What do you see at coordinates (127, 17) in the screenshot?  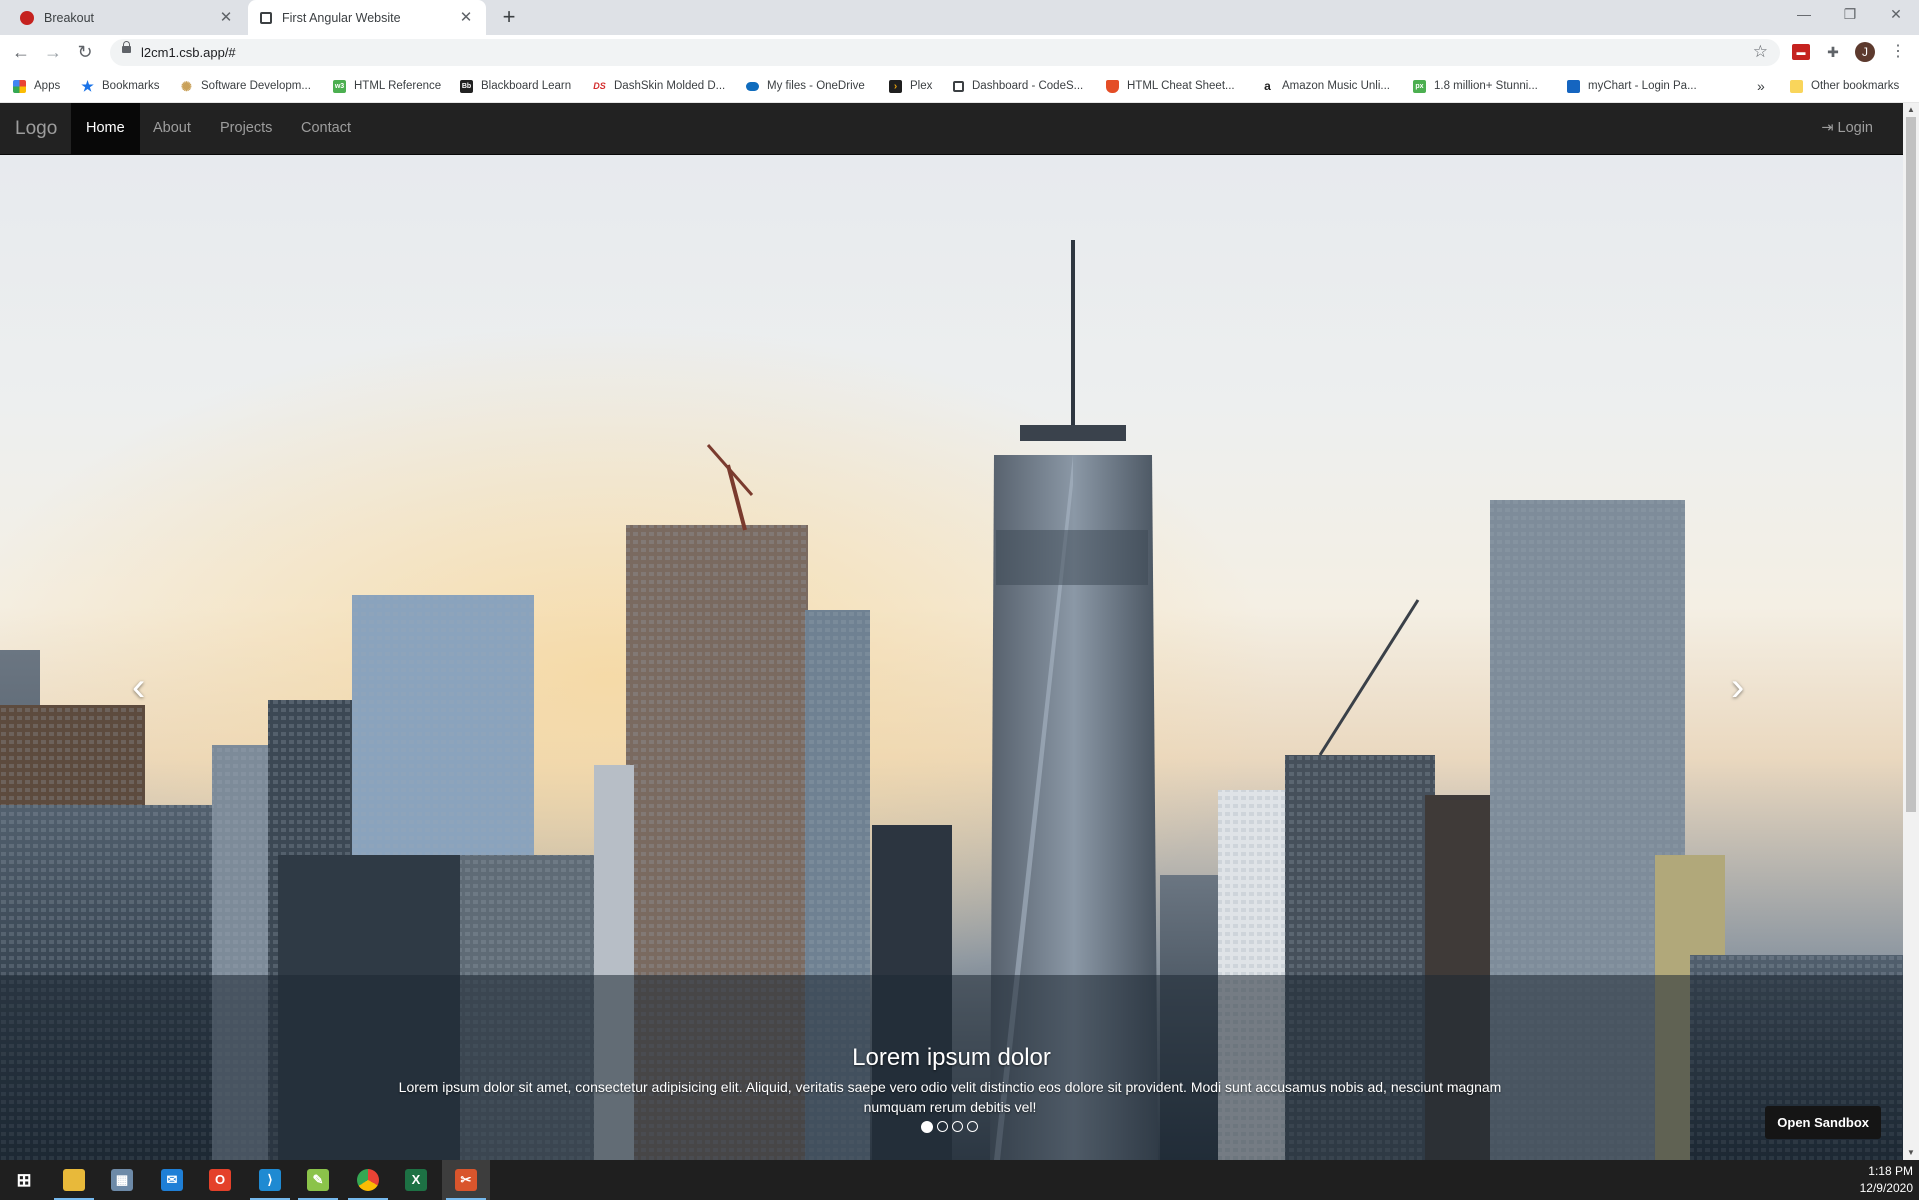 I see `tab-breakout: Breakout ✕` at bounding box center [127, 17].